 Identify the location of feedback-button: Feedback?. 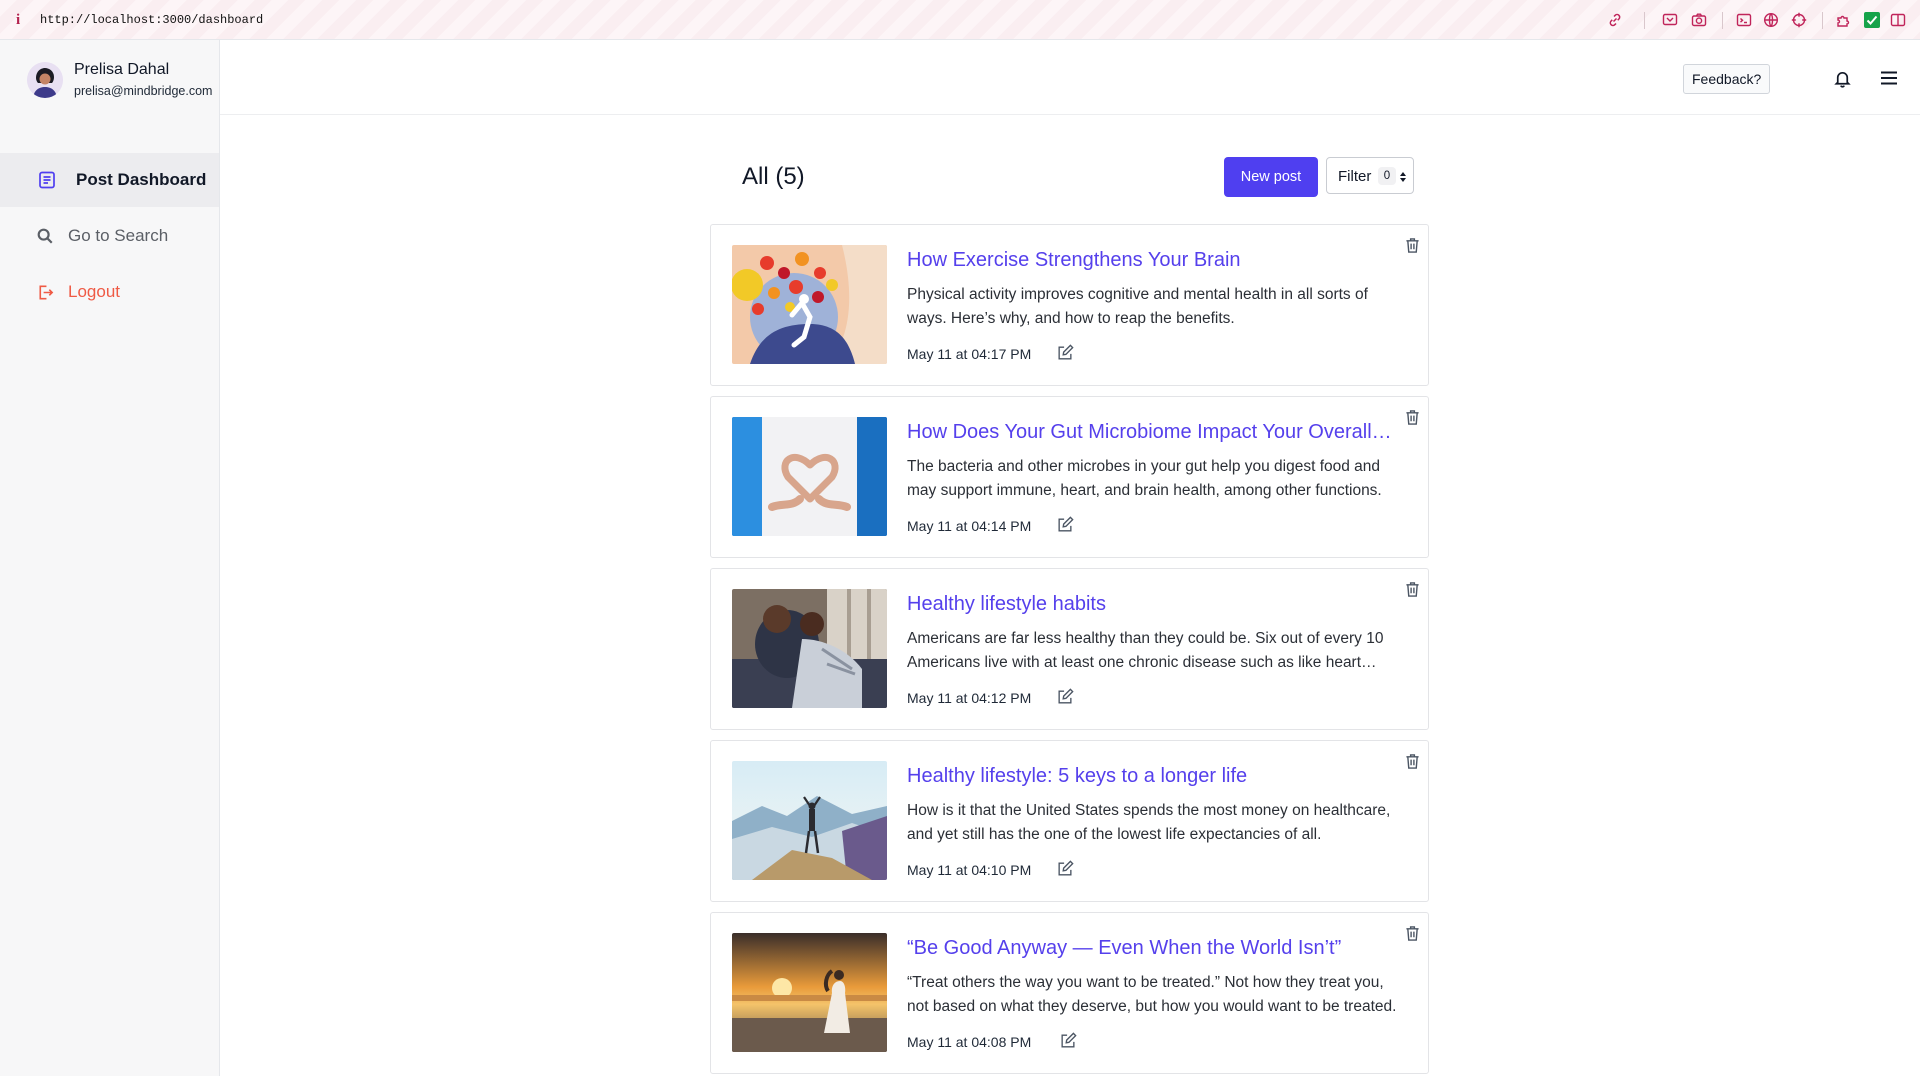
(1727, 79).